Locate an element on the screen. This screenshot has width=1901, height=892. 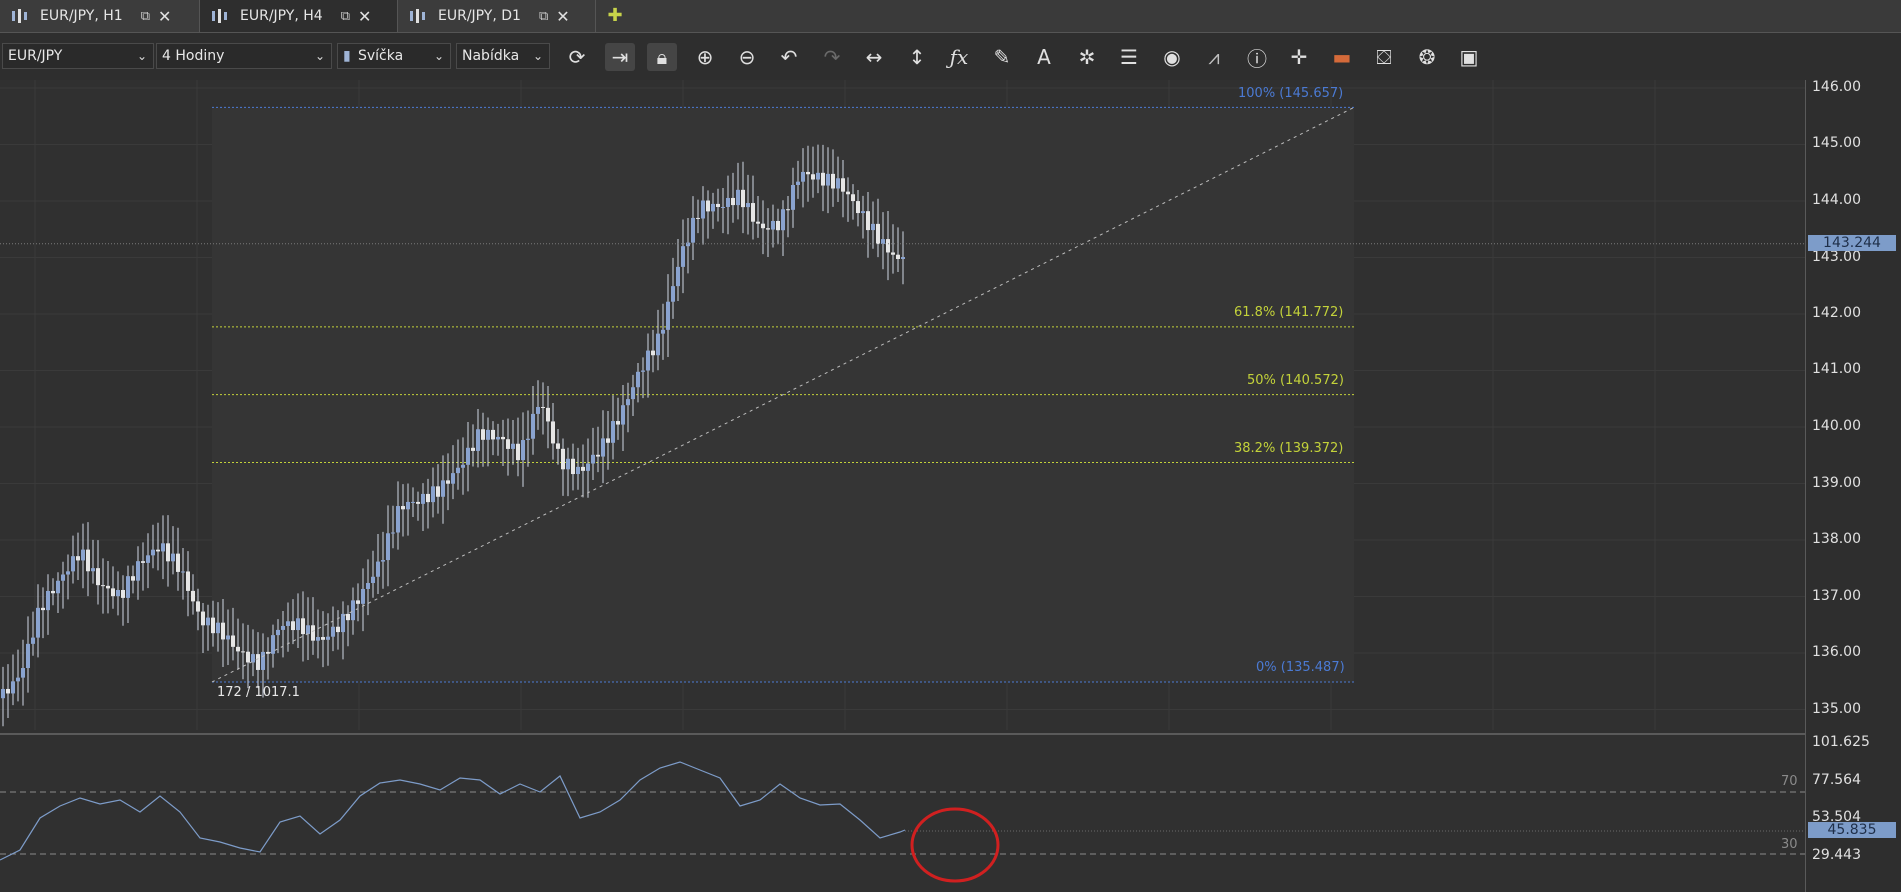
price-tick: 136.00 is located at coordinates (1836, 652).